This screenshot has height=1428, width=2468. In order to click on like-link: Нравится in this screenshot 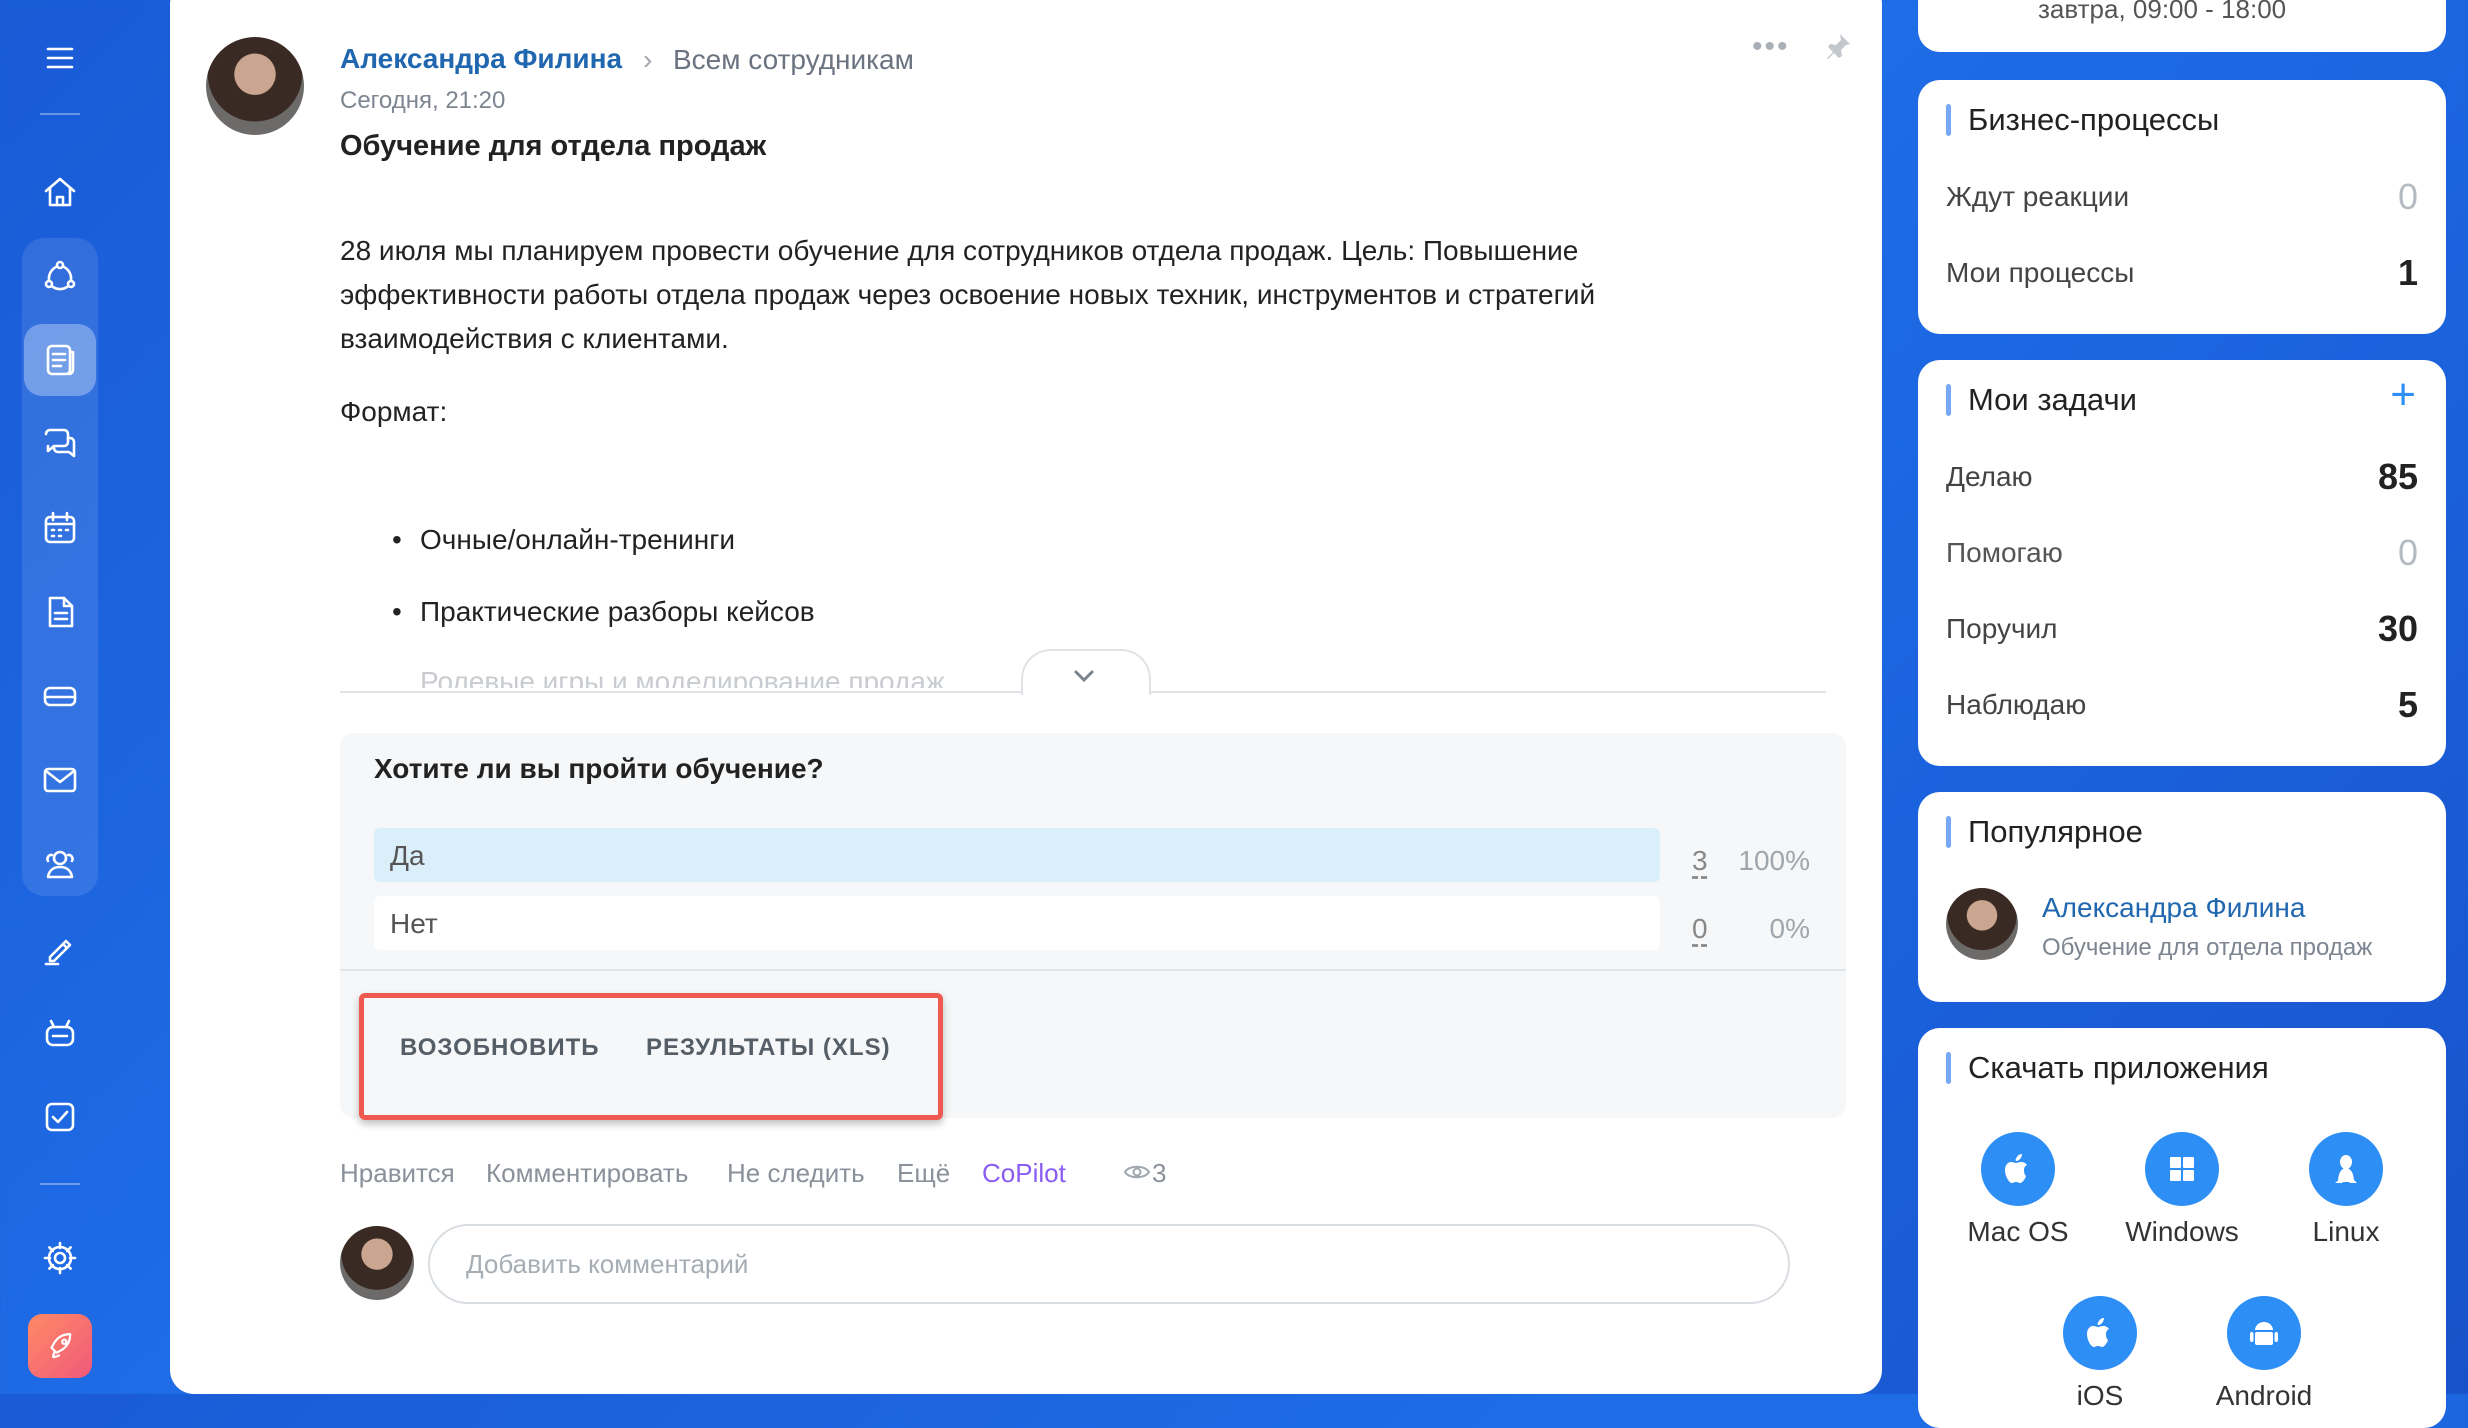, I will do `click(397, 1173)`.